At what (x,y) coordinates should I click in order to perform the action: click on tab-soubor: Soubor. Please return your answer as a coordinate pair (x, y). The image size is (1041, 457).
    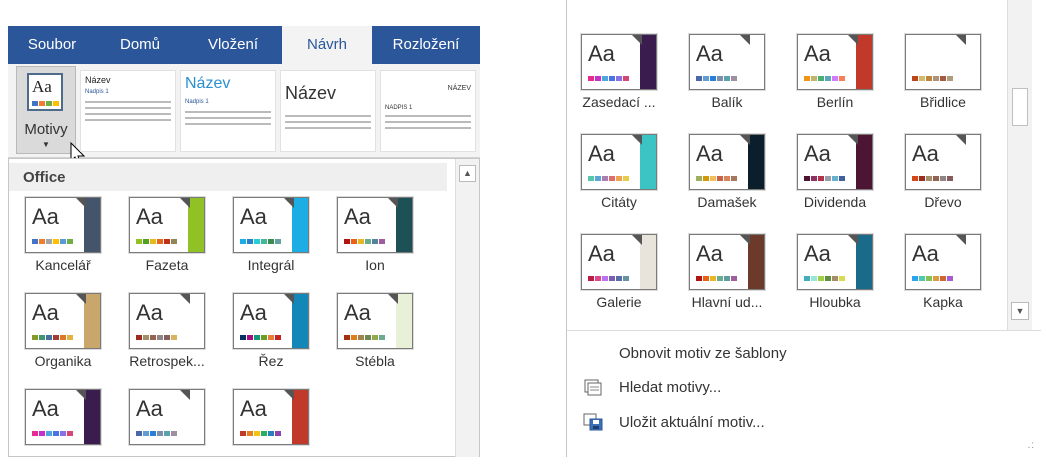
    Looking at the image, I should click on (52, 45).